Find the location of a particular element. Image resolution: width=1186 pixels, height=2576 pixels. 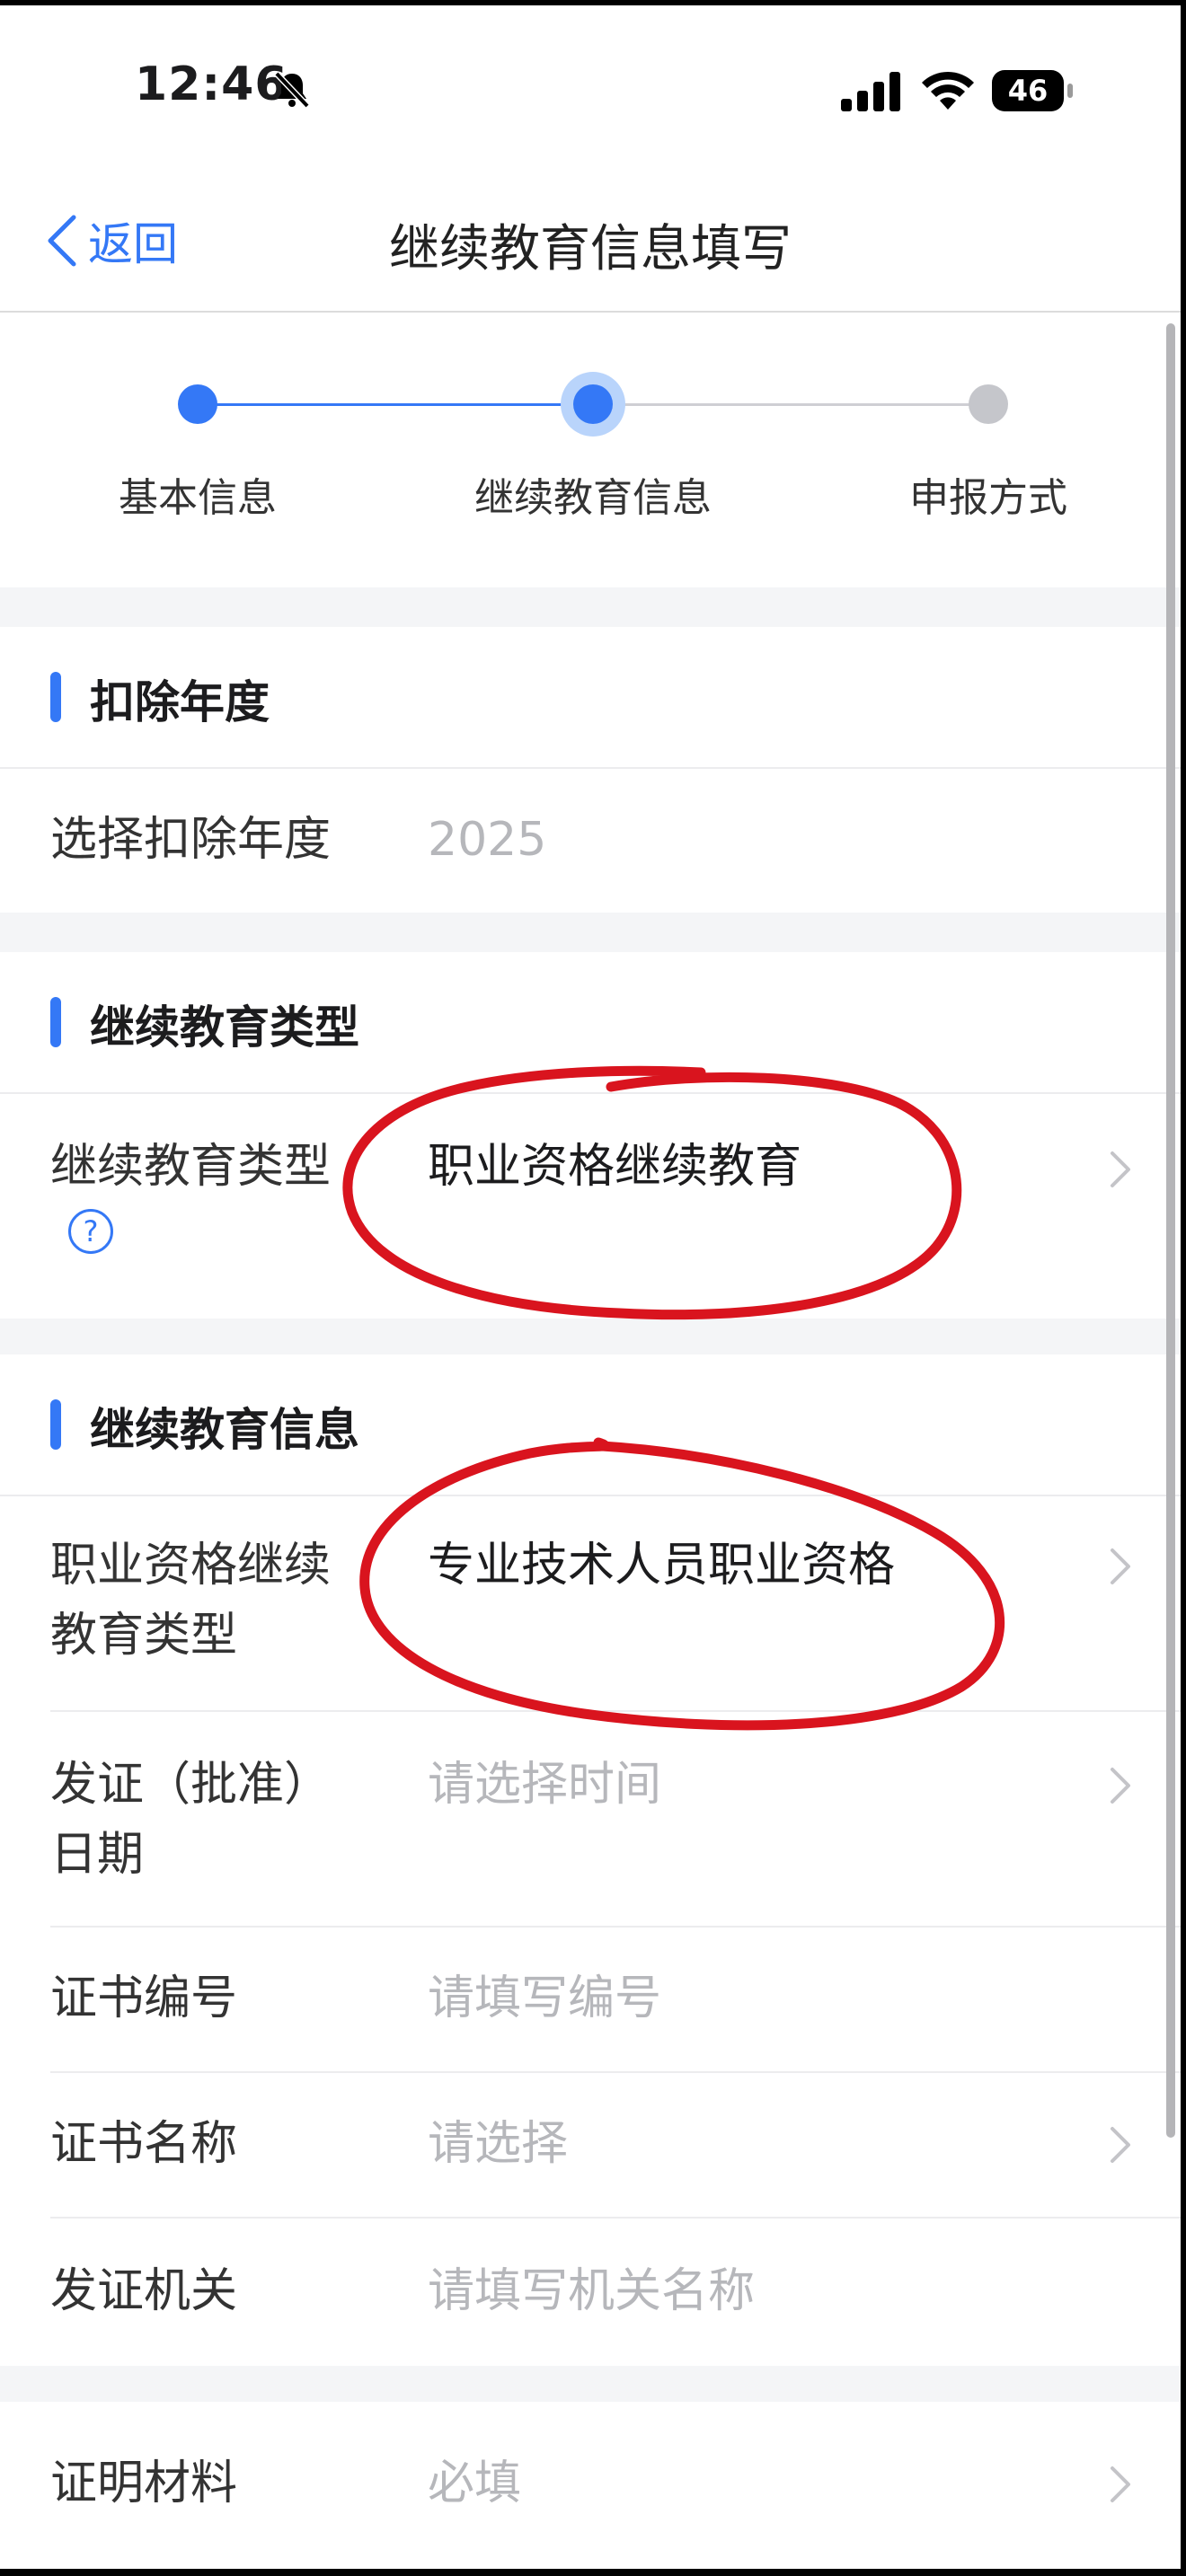

step-dot-current is located at coordinates (593, 404).